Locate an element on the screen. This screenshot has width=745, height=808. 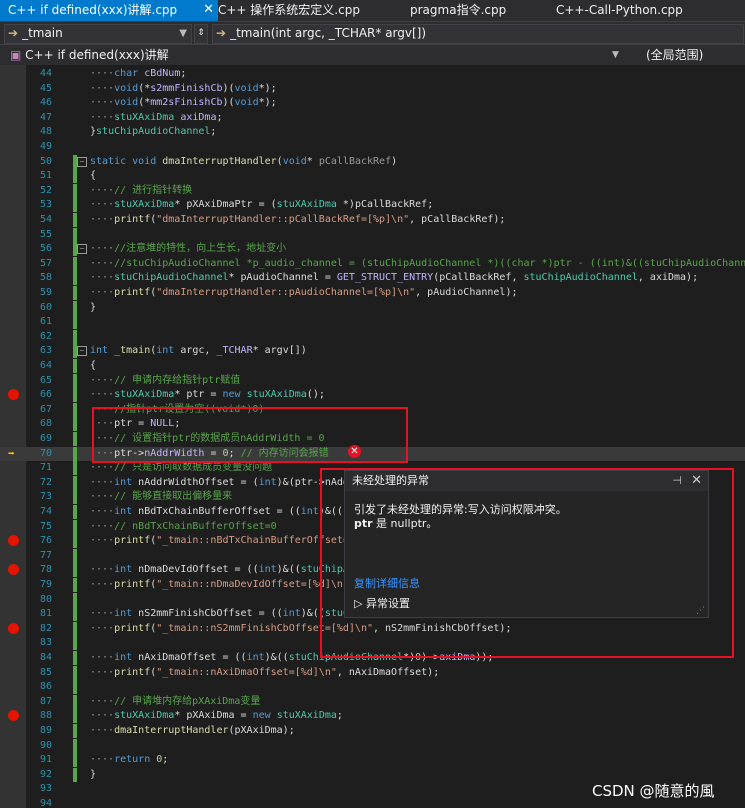
code-line: 87 ····// 申请堆内存给pXAxiDma变量 is located at coordinates (372, 701).